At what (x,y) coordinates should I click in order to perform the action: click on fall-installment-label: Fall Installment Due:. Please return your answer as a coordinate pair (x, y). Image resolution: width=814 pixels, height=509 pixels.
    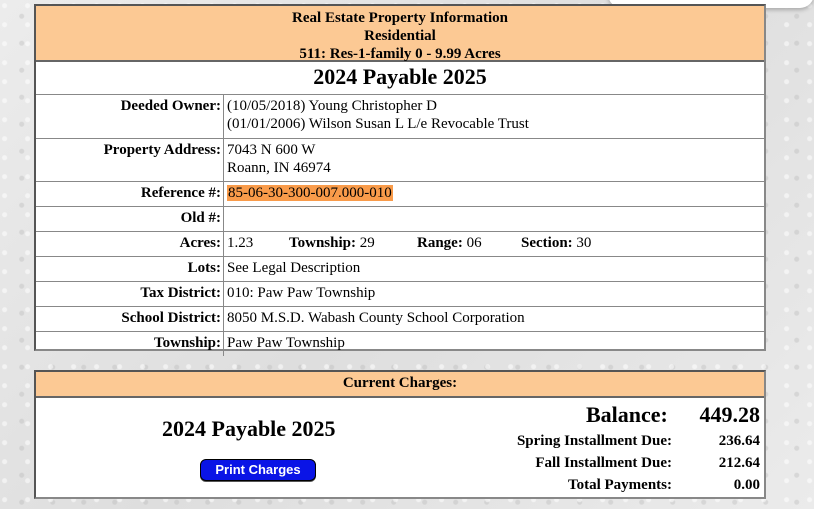
    Looking at the image, I should click on (603, 463).